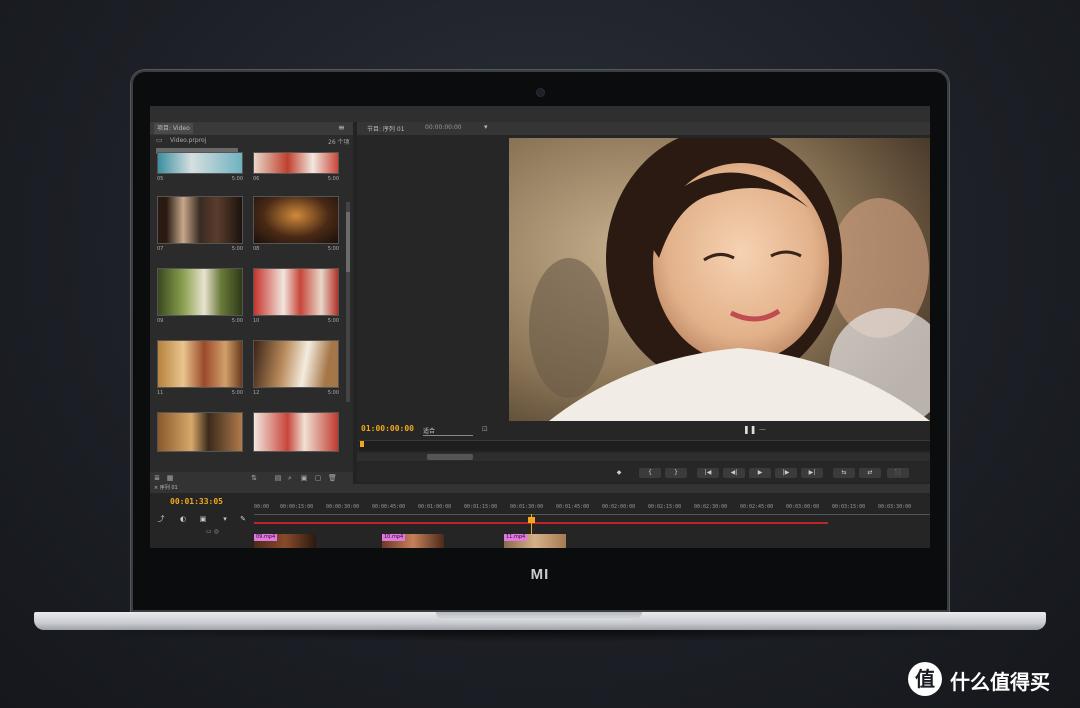  Describe the element at coordinates (760, 473) in the screenshot. I see `play-button: ▶` at that location.